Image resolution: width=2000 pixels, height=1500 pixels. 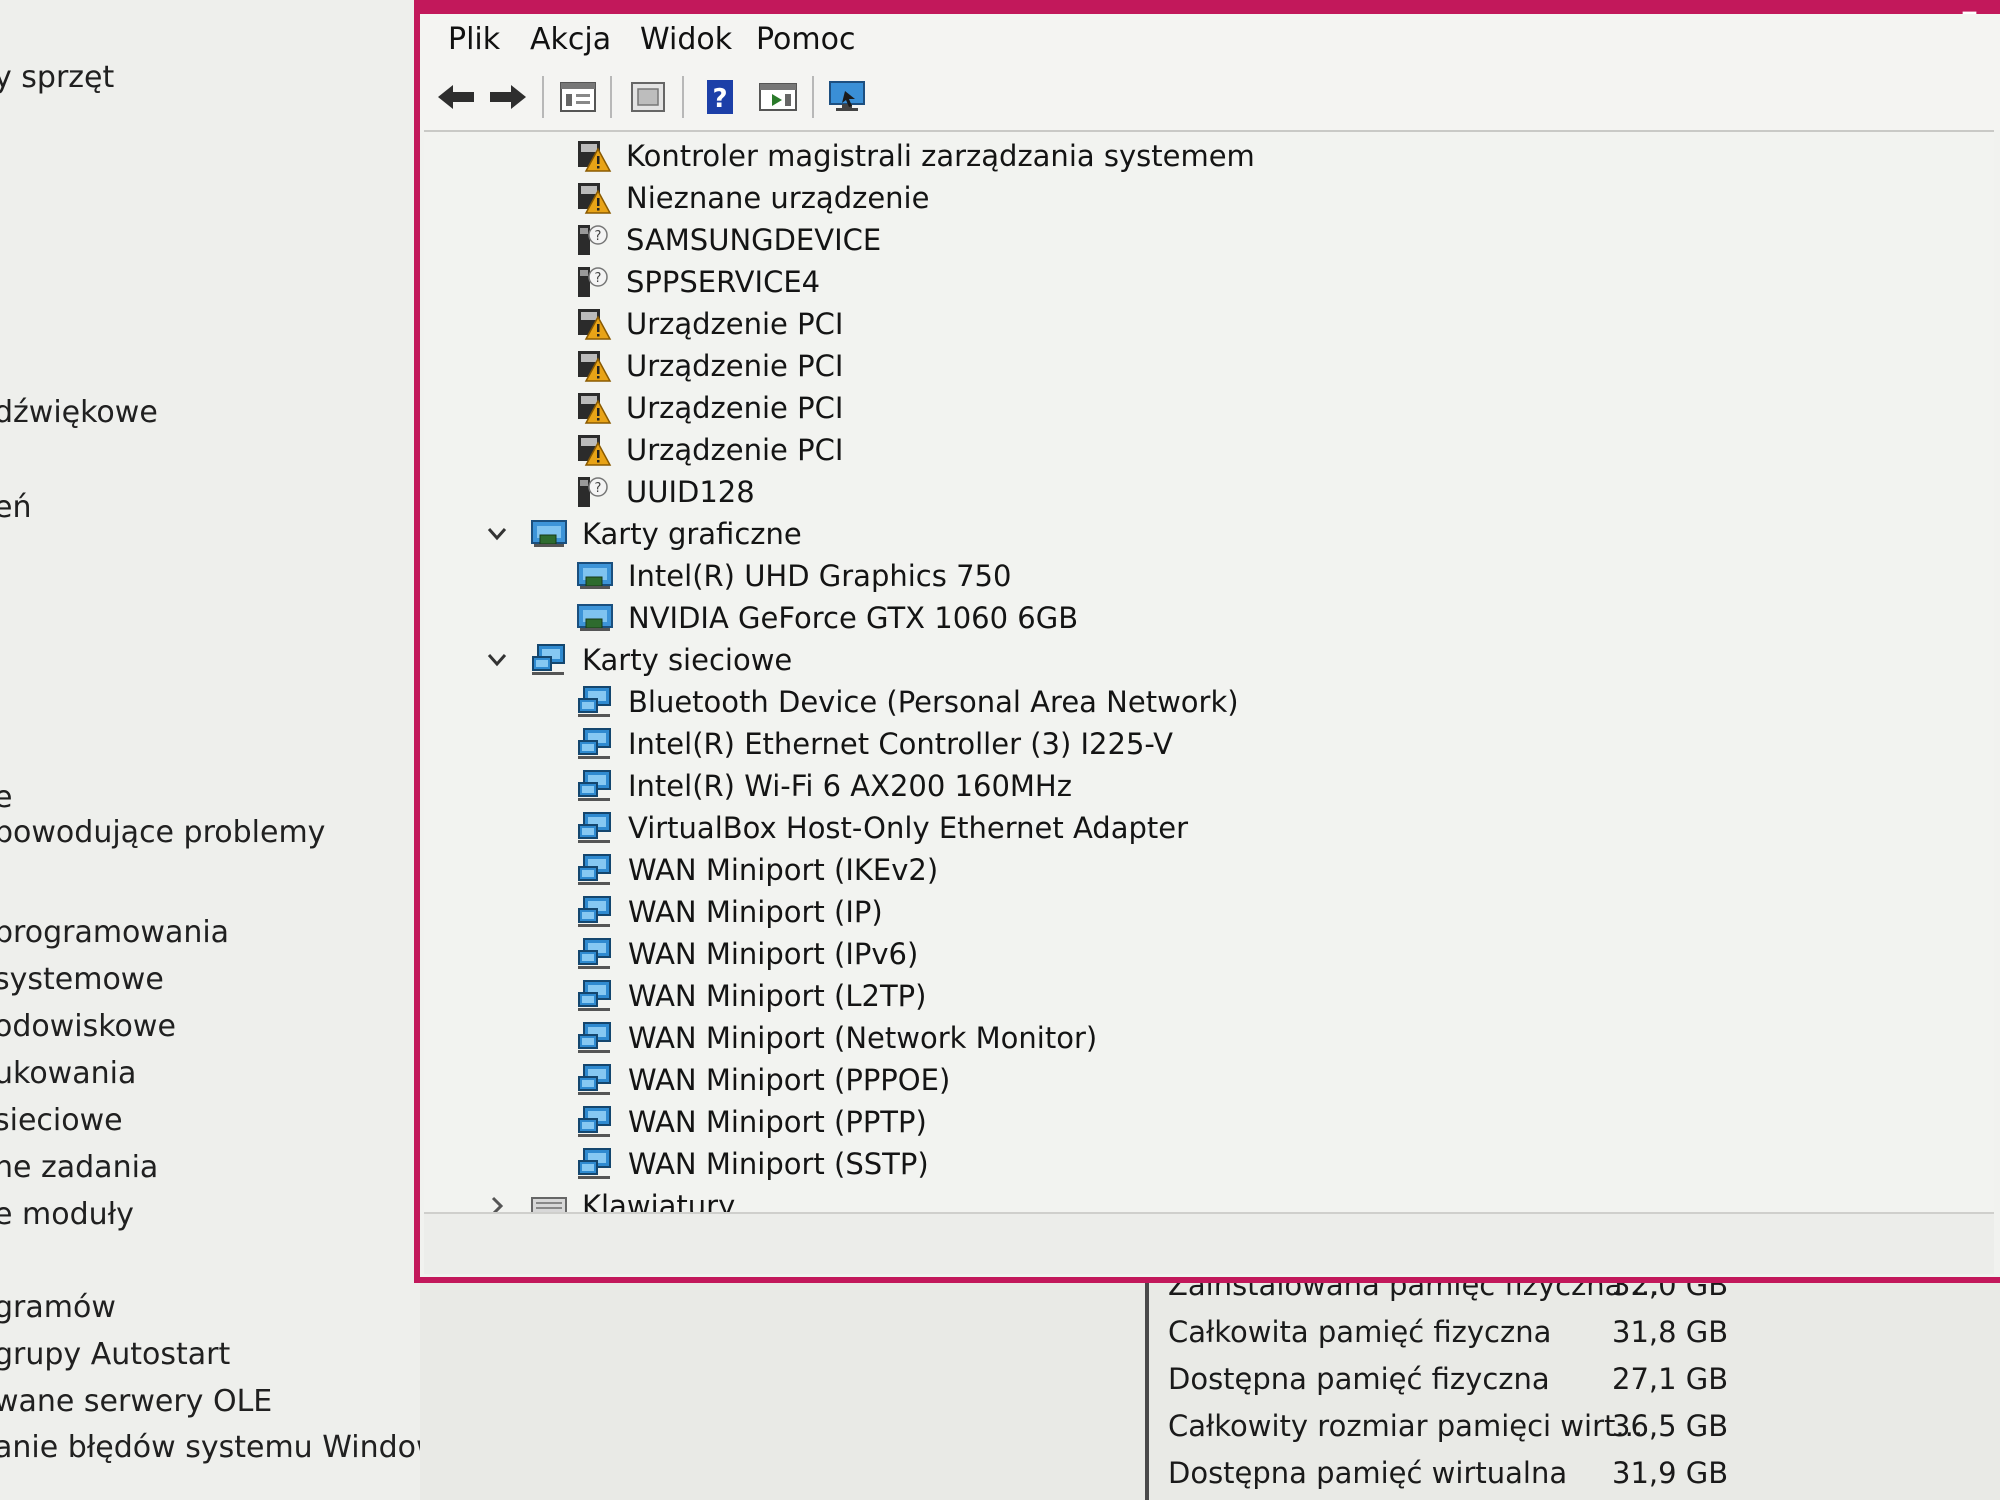 What do you see at coordinates (690, 492) in the screenshot?
I see `device-label: UUID128` at bounding box center [690, 492].